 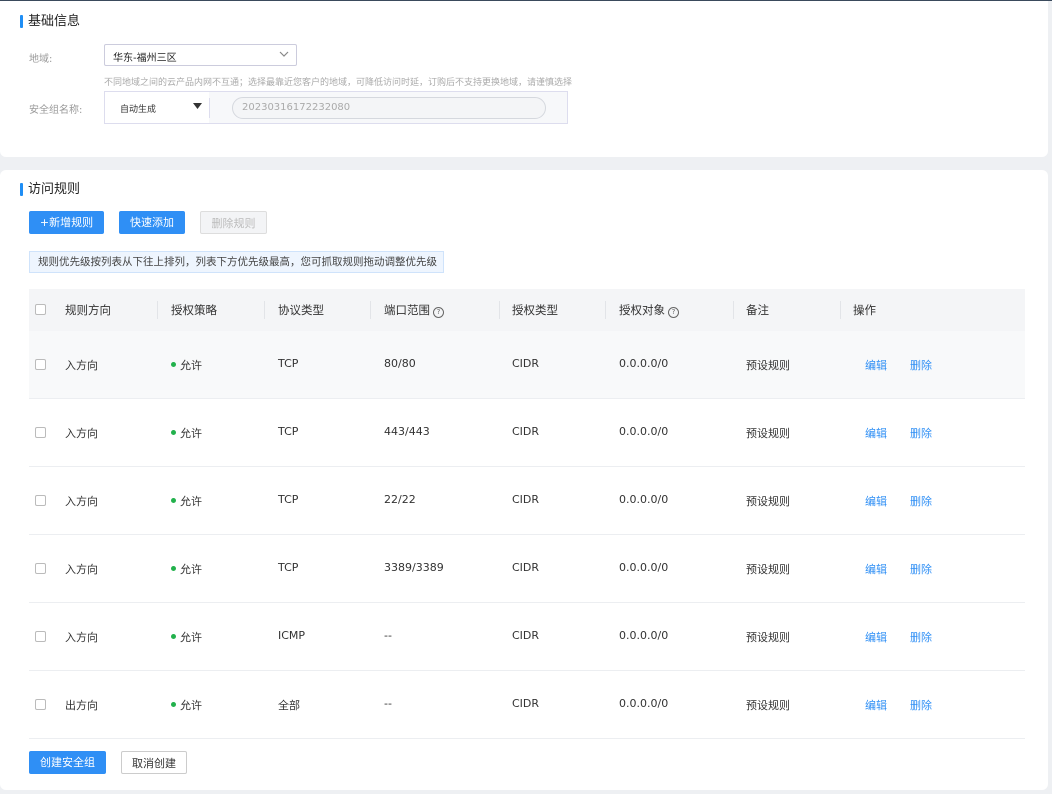 I want to click on port-cell: 22/22, so click(x=400, y=499).